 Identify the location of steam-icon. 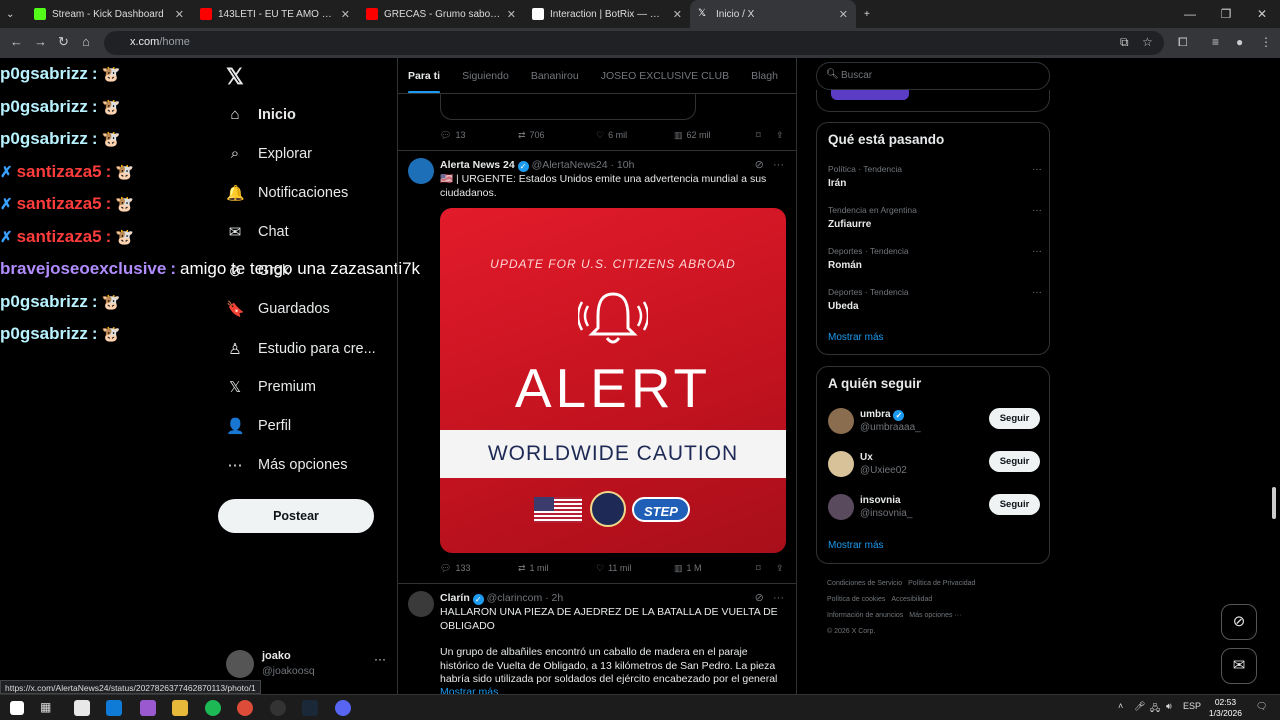
(310, 708).